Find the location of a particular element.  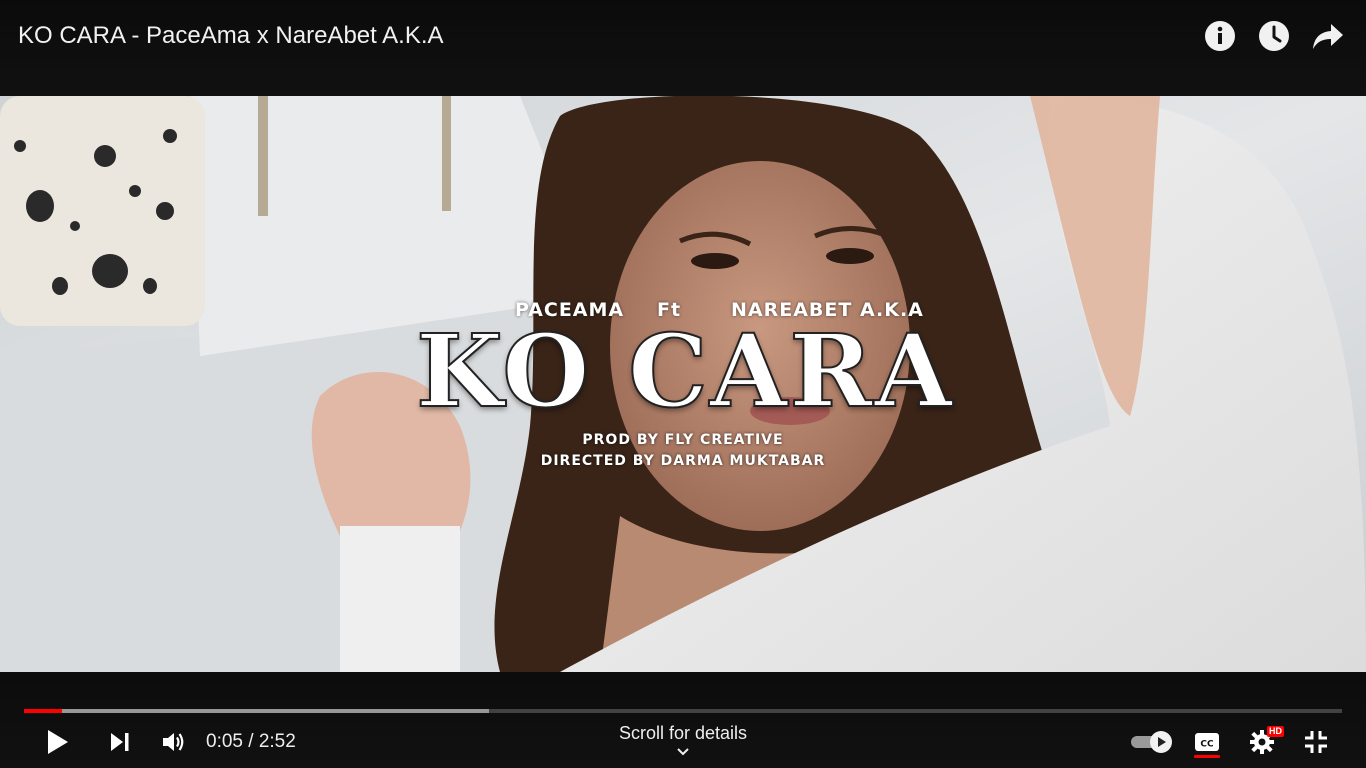

volume-button is located at coordinates (174, 742).